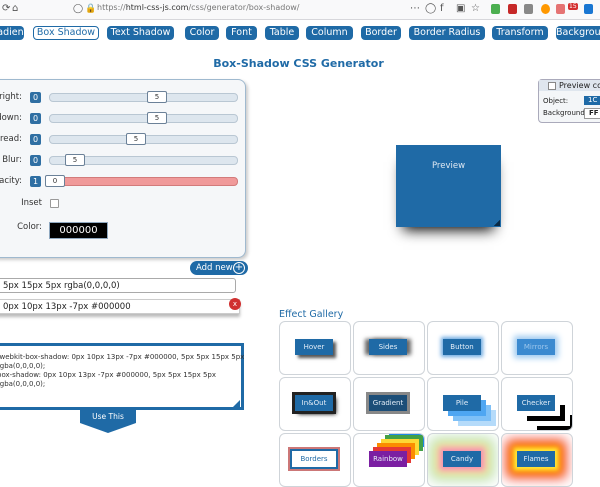  Describe the element at coordinates (389, 404) in the screenshot. I see `gallery-item-gradient: Gradient` at that location.